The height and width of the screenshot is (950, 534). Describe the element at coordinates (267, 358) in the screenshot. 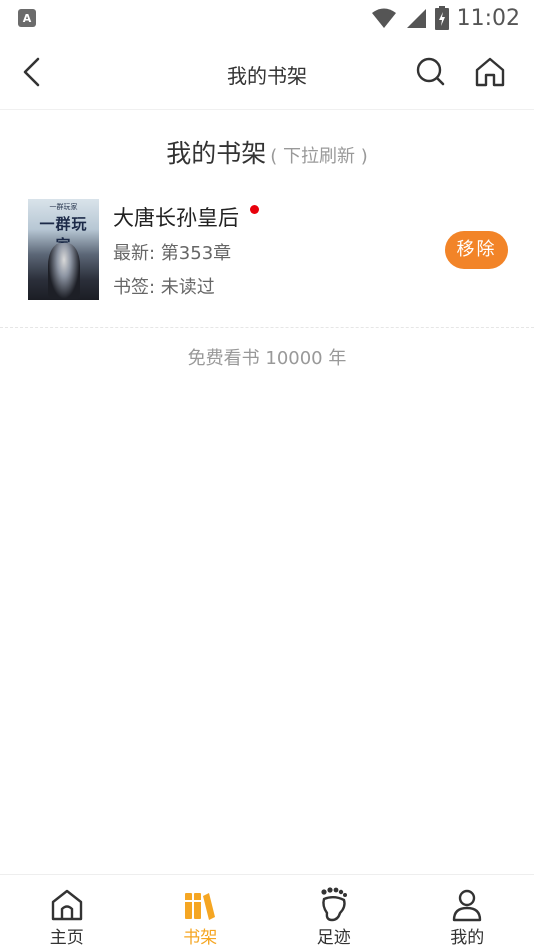

I see `footer-note: 免费看书 10000 年` at that location.